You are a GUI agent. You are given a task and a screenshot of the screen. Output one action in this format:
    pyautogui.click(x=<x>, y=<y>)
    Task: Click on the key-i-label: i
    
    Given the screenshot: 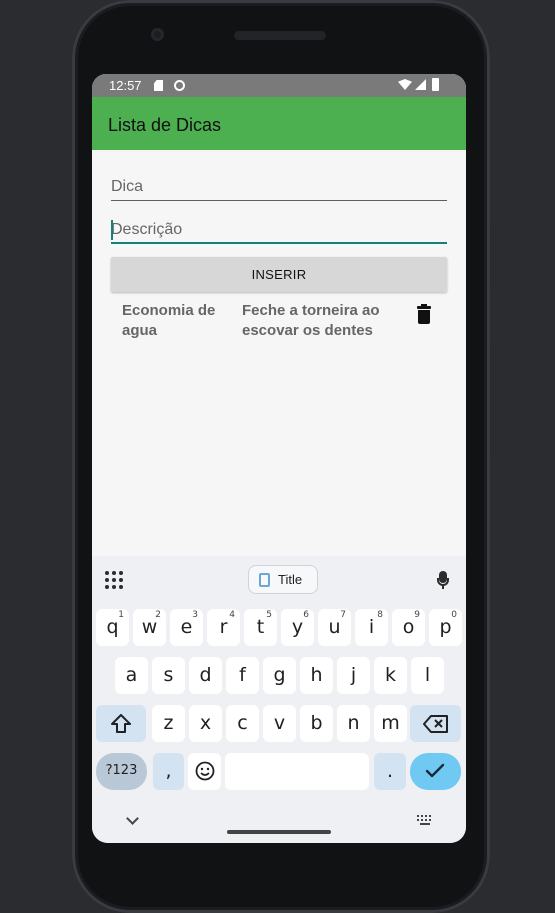 What is the action you would take?
    pyautogui.click(x=371, y=627)
    